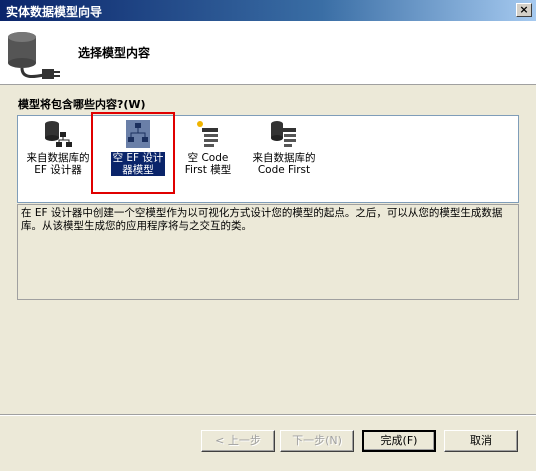 This screenshot has height=471, width=536. I want to click on wizard-header: 选择模型内容, so click(268, 53).